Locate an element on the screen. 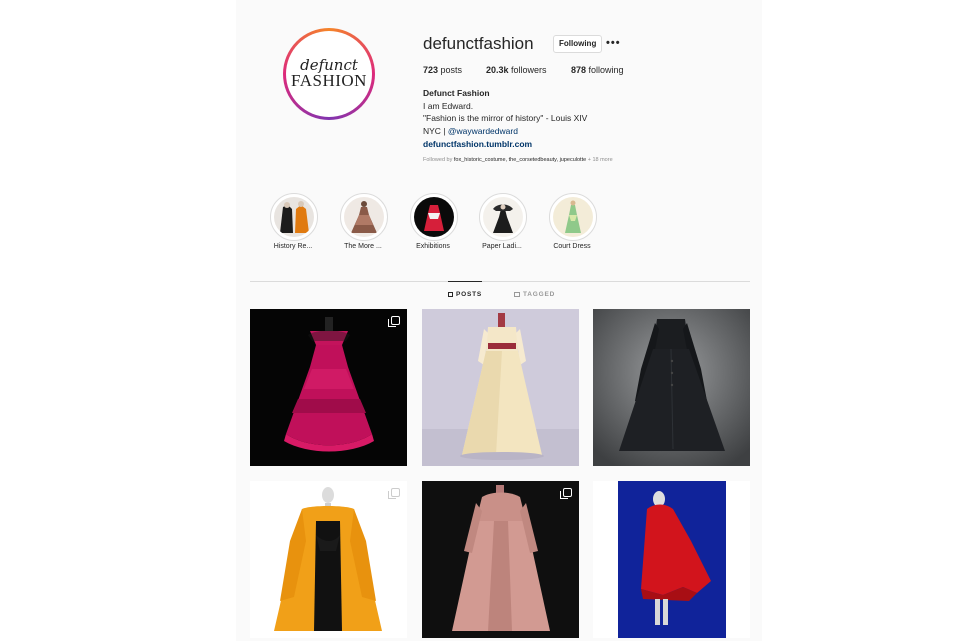 This screenshot has height=641, width=960. followed-by-suffix: + 18 more is located at coordinates (599, 160).